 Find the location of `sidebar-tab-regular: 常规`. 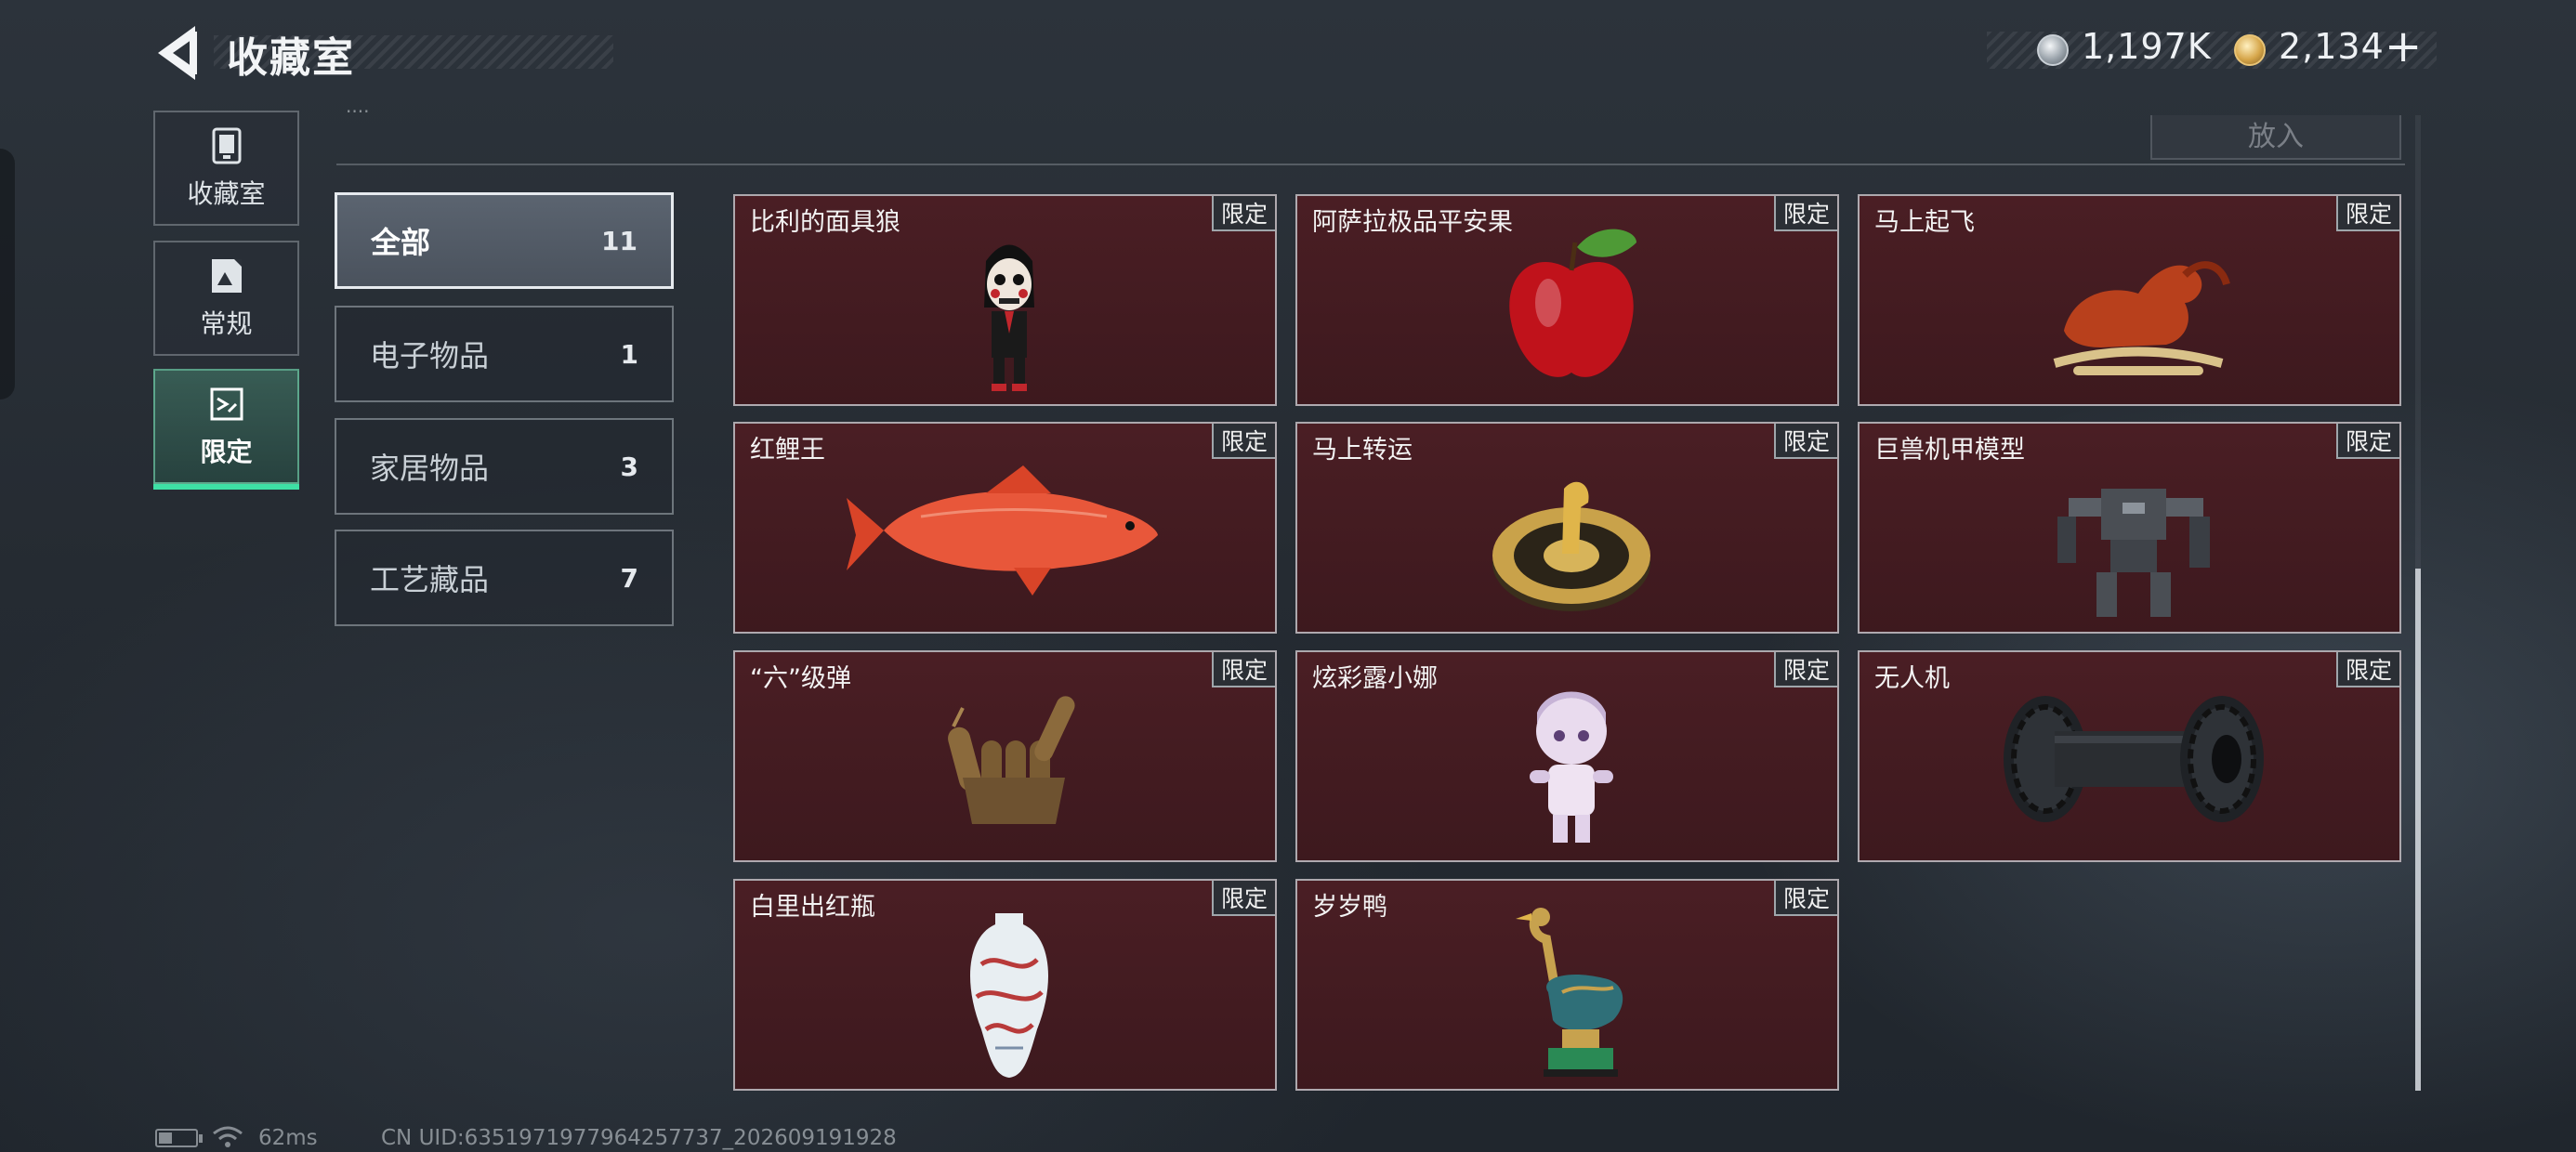

sidebar-tab-regular: 常规 is located at coordinates (226, 298).